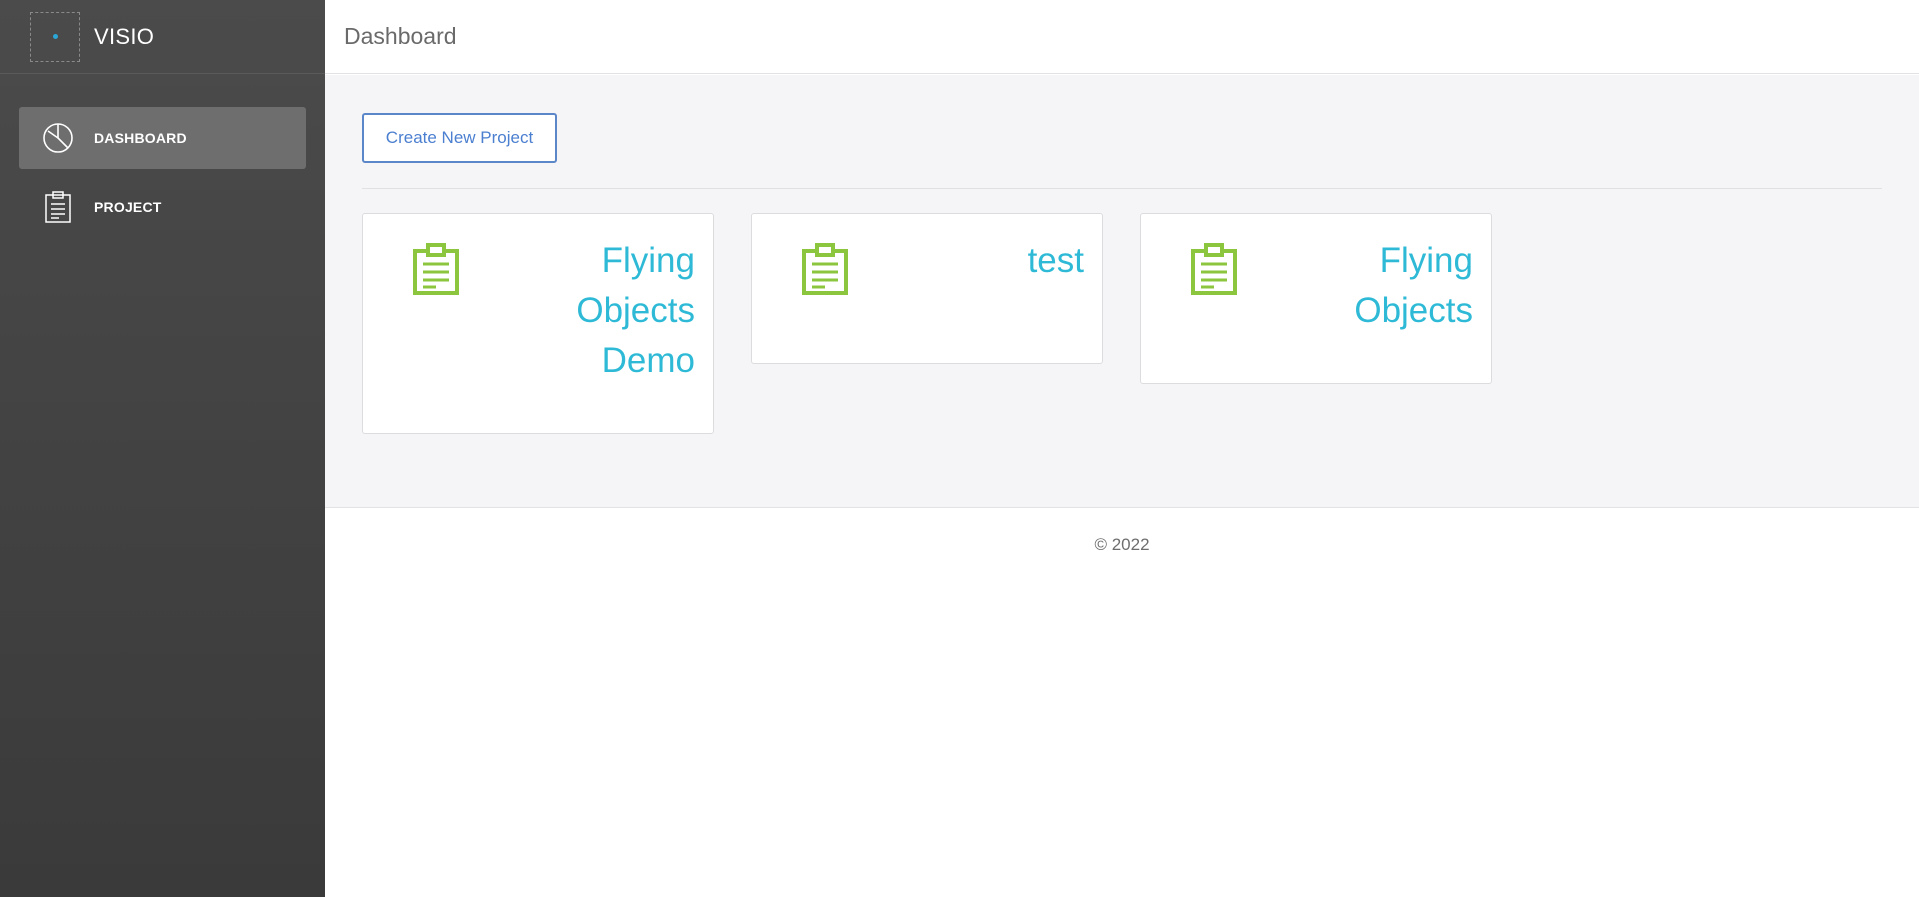 The image size is (1919, 897). What do you see at coordinates (58, 138) in the screenshot?
I see `pie-chart-icon` at bounding box center [58, 138].